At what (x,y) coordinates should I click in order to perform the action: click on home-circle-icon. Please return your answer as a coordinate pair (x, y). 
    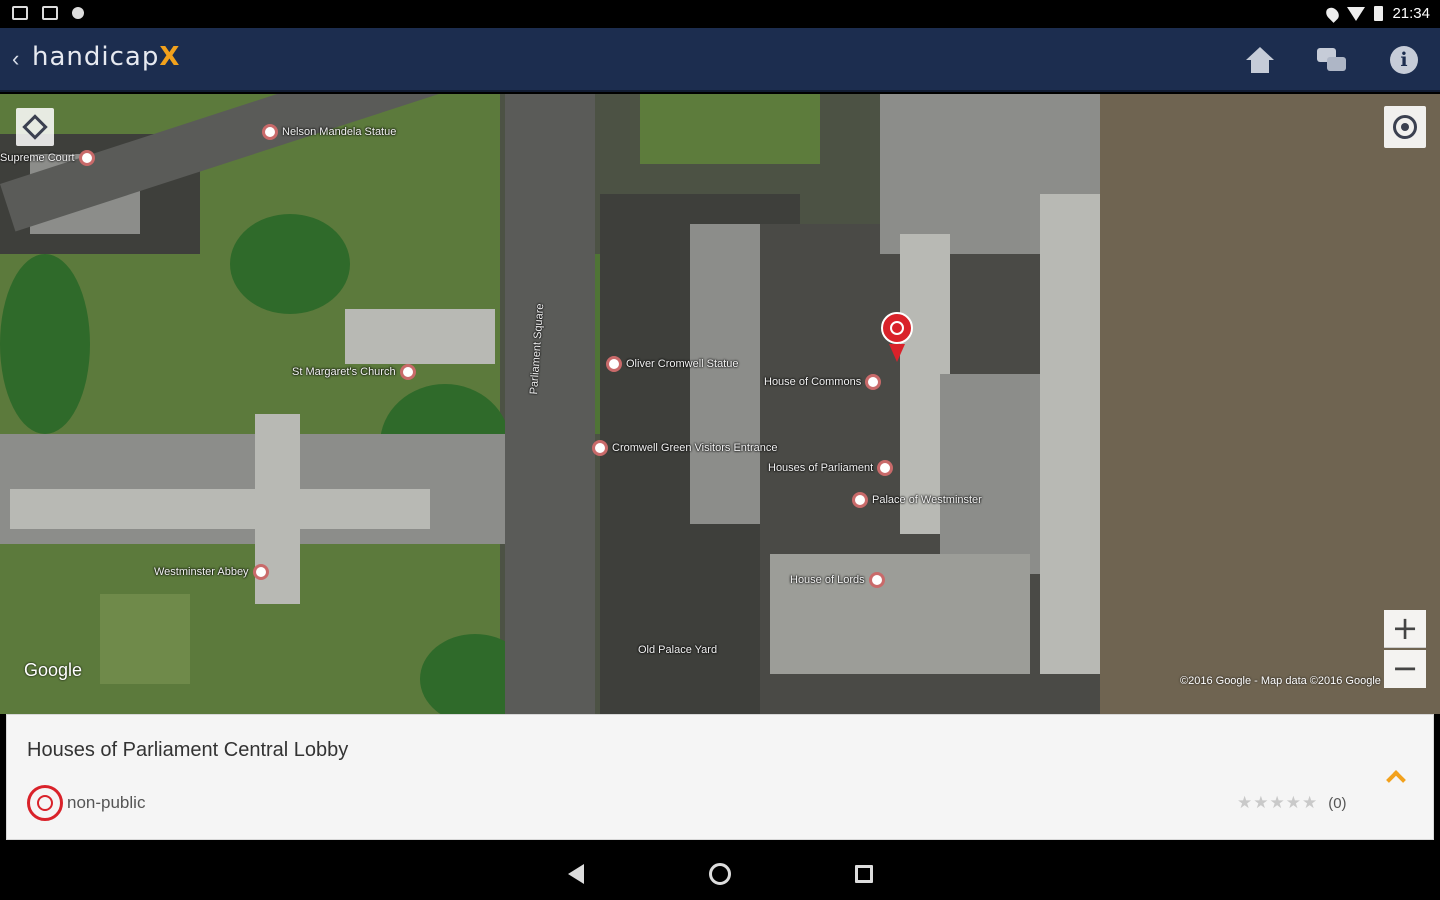
    Looking at the image, I should click on (720, 874).